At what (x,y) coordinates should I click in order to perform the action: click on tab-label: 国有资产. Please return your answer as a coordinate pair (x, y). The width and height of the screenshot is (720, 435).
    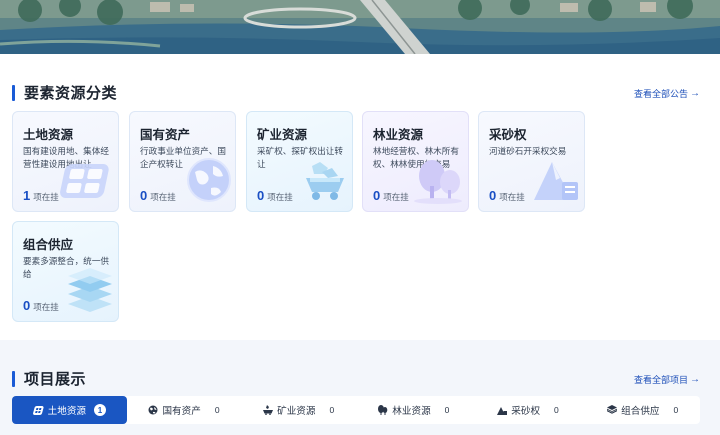
    Looking at the image, I should click on (181, 411).